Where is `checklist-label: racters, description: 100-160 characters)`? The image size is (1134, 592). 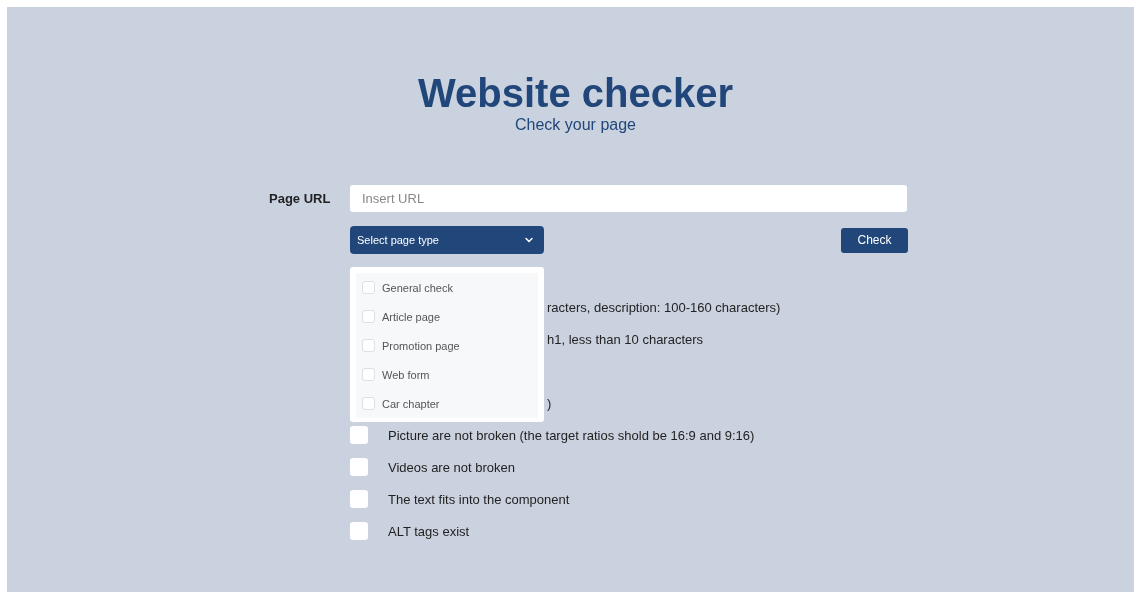
checklist-label: racters, description: 100-160 characters) is located at coordinates (664, 307).